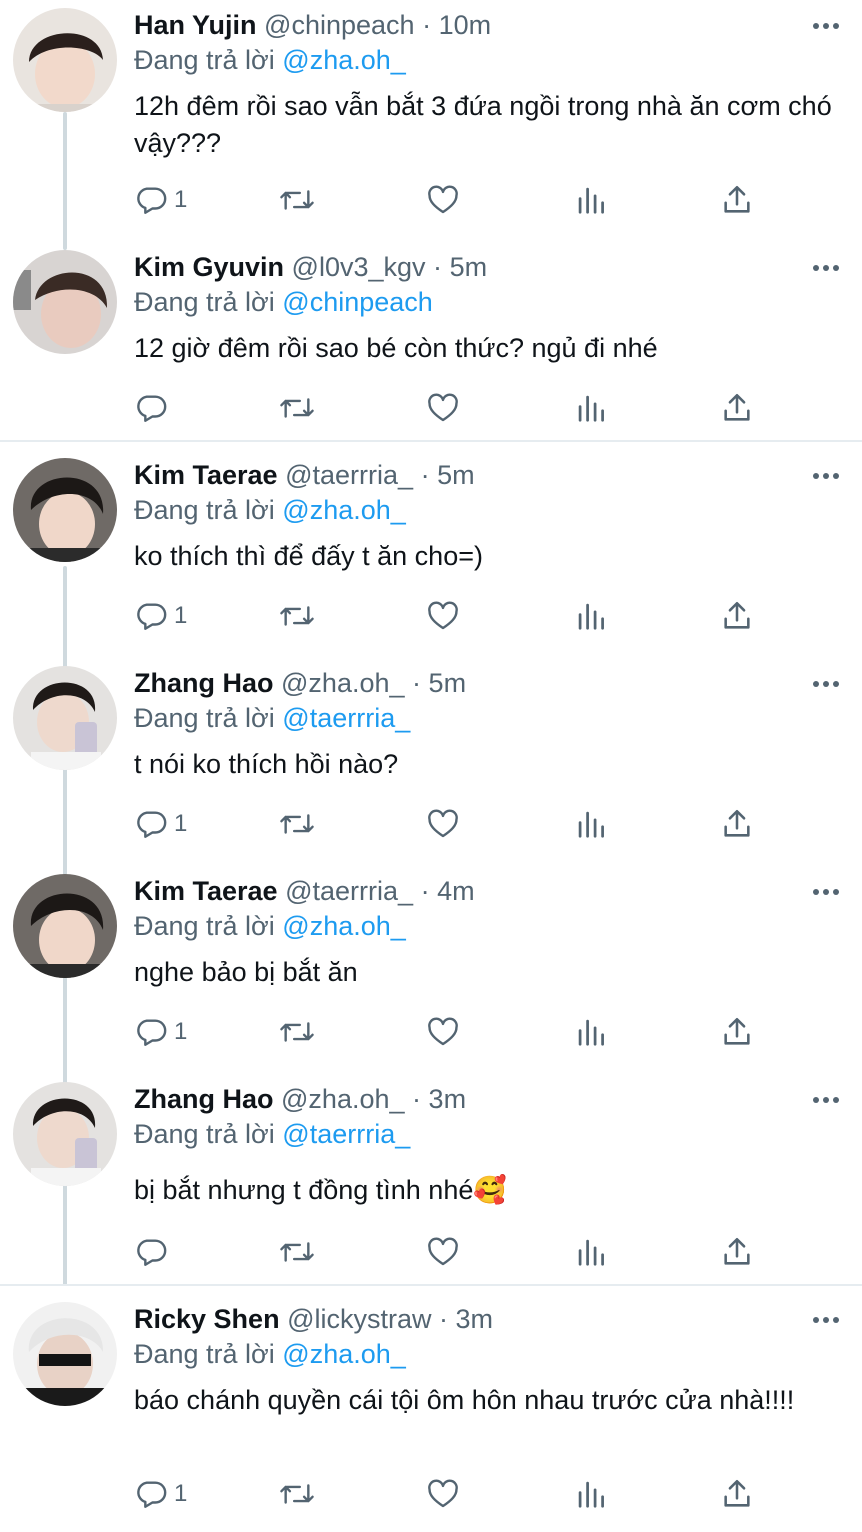  What do you see at coordinates (465, 25) in the screenshot?
I see `timestamp: 10m` at bounding box center [465, 25].